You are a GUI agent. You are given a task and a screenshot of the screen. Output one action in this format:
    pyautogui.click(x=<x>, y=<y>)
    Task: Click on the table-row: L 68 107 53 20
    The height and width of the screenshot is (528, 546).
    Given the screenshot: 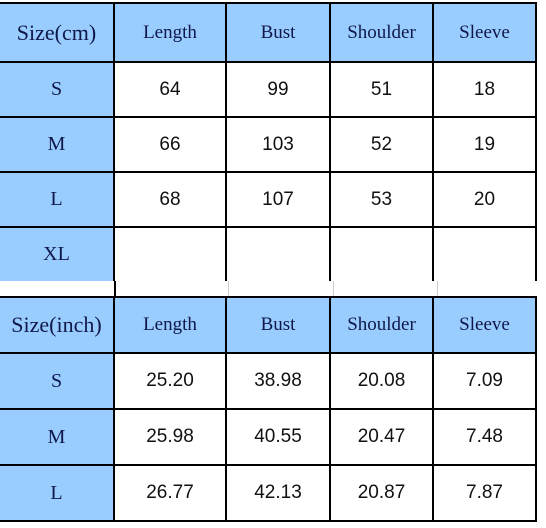 What is the action you would take?
    pyautogui.click(x=268, y=199)
    